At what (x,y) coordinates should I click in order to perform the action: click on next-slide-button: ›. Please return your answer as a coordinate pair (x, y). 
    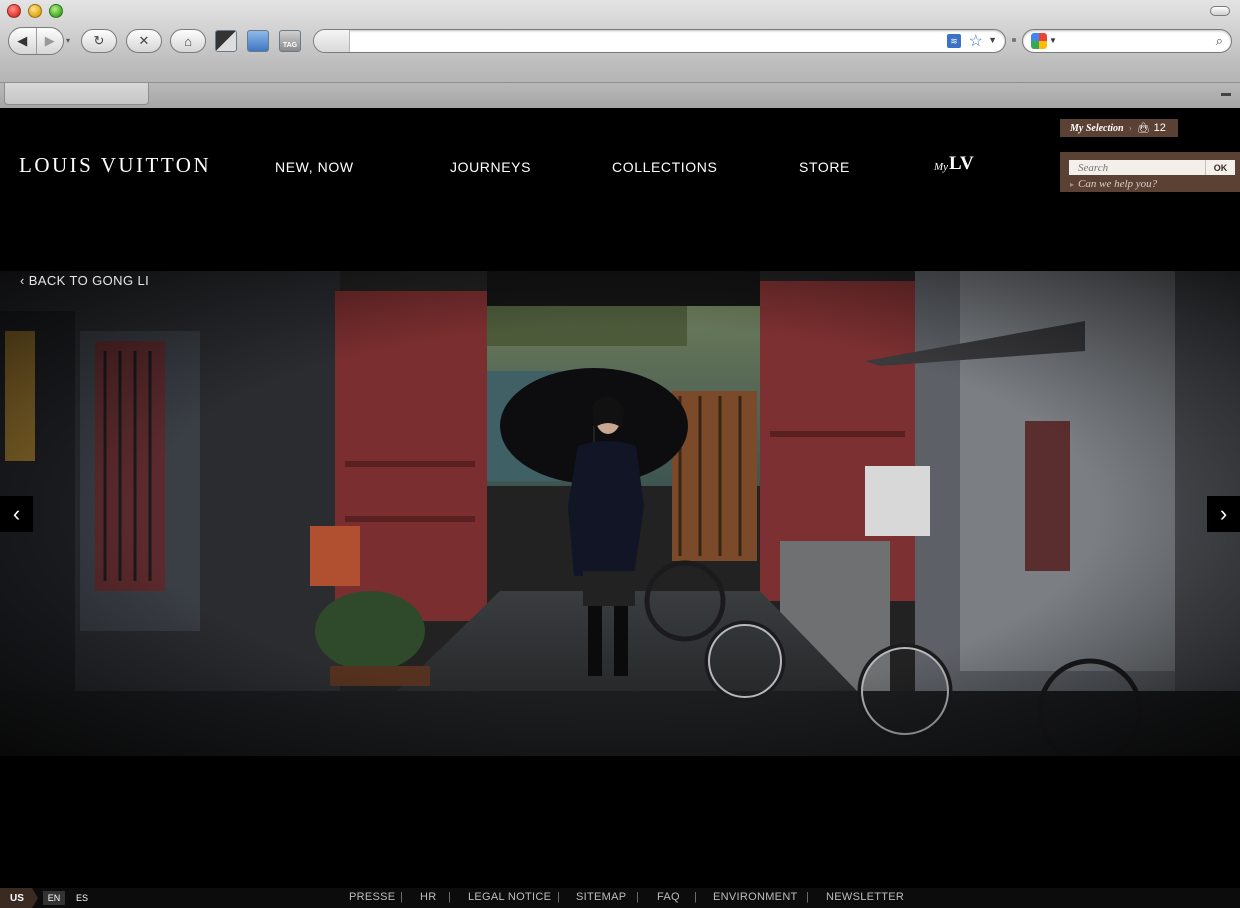
    Looking at the image, I should click on (1223, 514).